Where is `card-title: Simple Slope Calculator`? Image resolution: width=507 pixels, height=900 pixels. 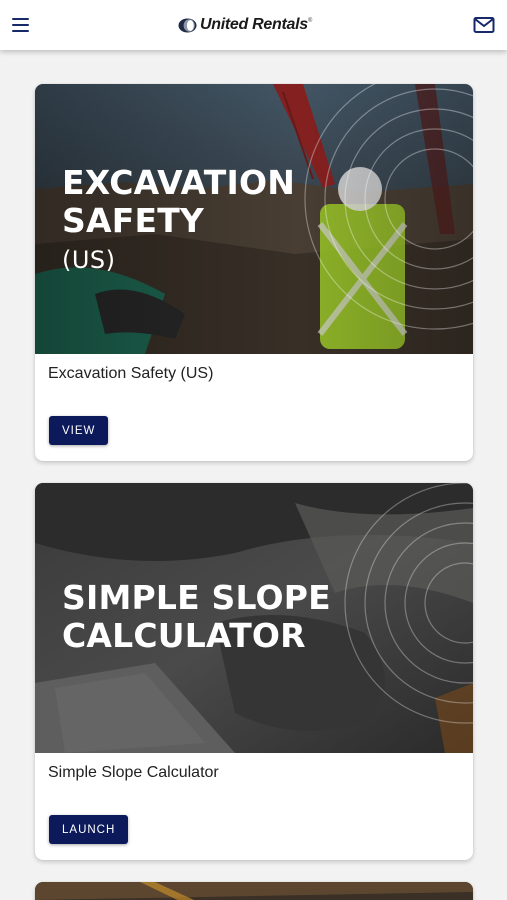
card-title: Simple Slope Calculator is located at coordinates (133, 772).